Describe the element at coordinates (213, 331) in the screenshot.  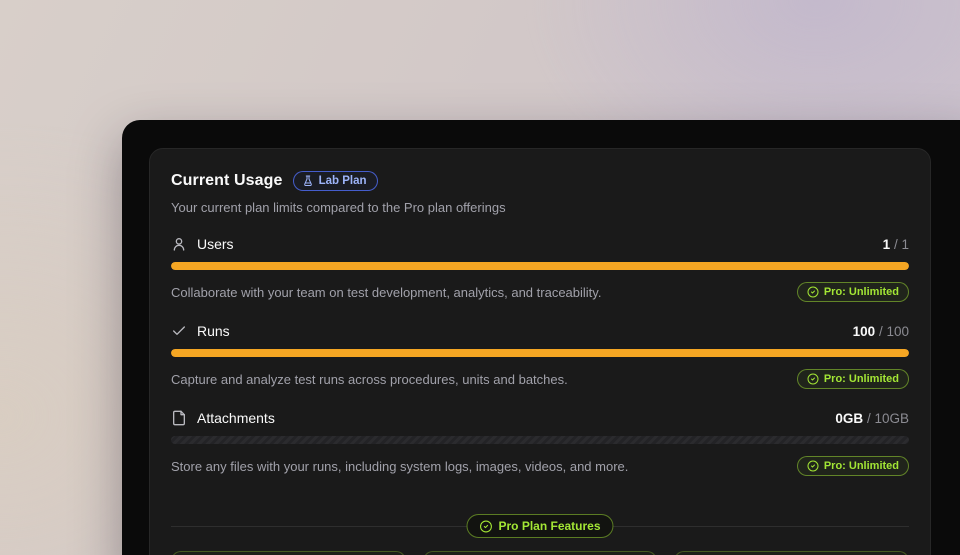
I see `usage-label: Runs` at that location.